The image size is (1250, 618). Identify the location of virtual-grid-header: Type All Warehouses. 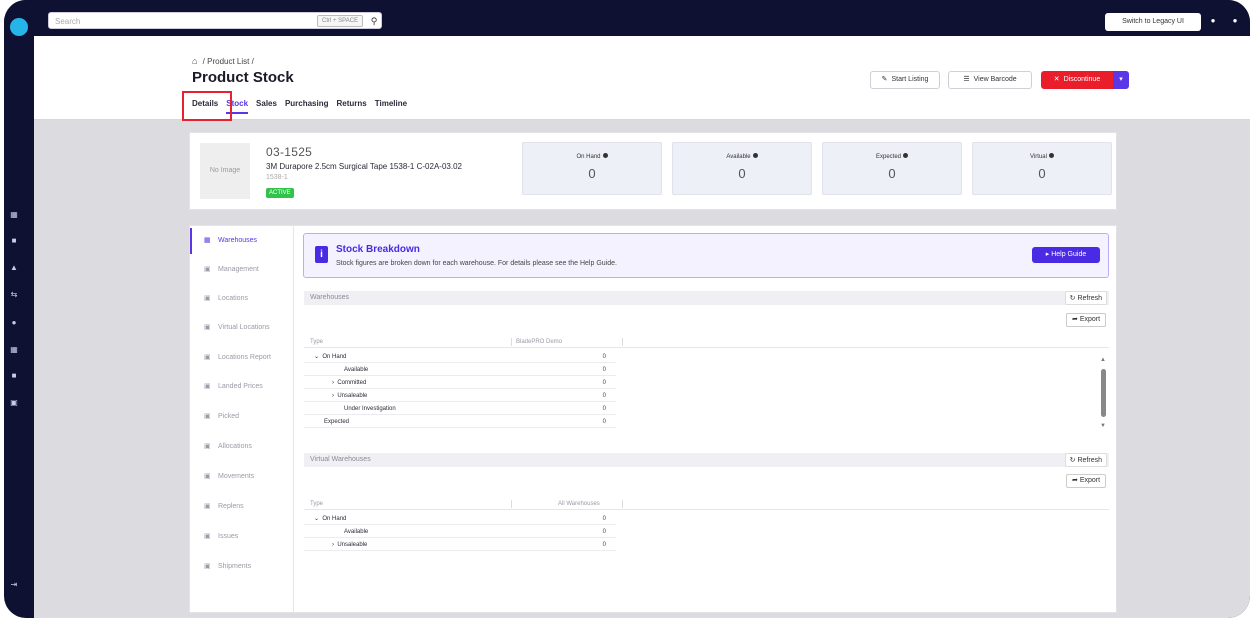
(706, 504).